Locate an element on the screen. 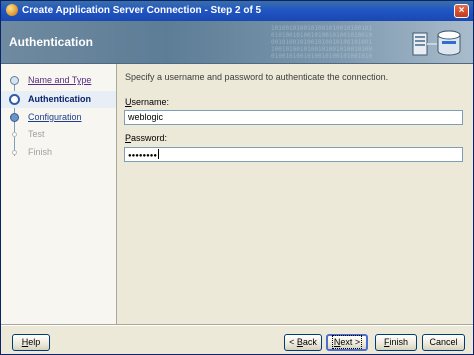  text-caret is located at coordinates (158, 154).